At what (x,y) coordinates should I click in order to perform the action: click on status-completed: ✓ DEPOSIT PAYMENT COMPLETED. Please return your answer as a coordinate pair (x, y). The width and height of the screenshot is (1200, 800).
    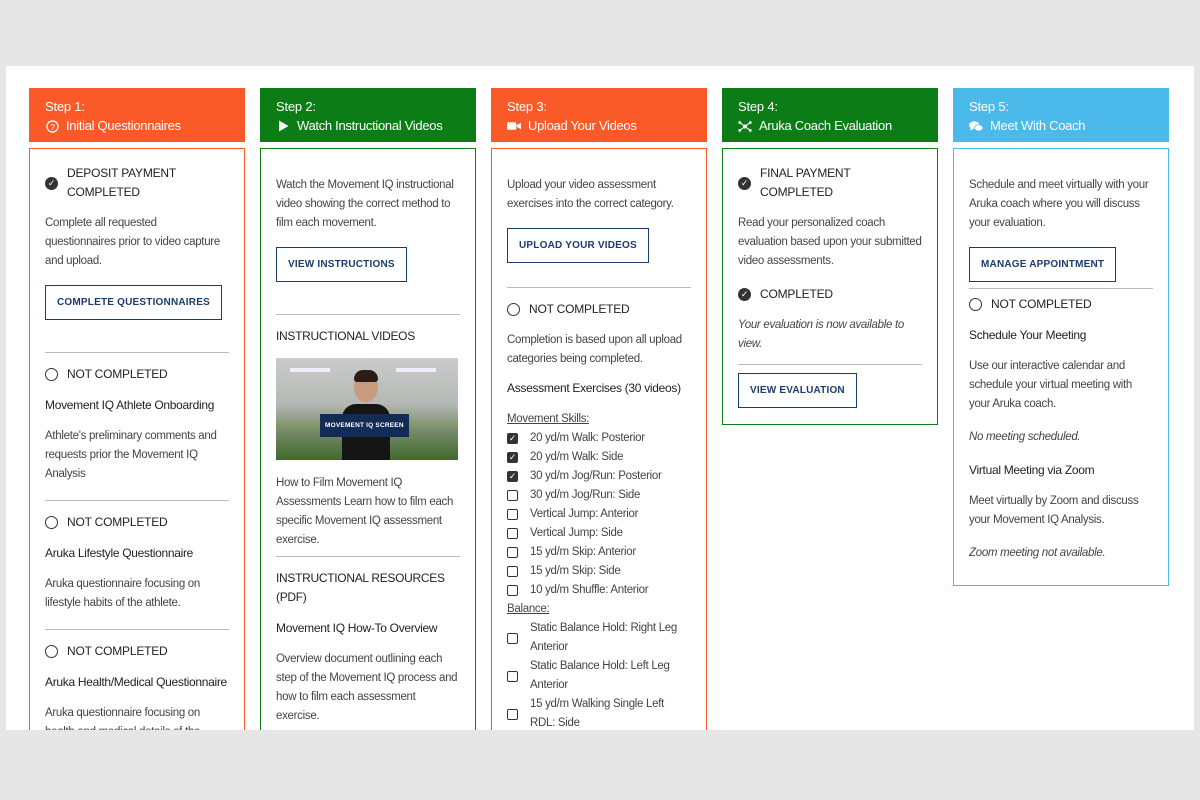
    Looking at the image, I should click on (137, 183).